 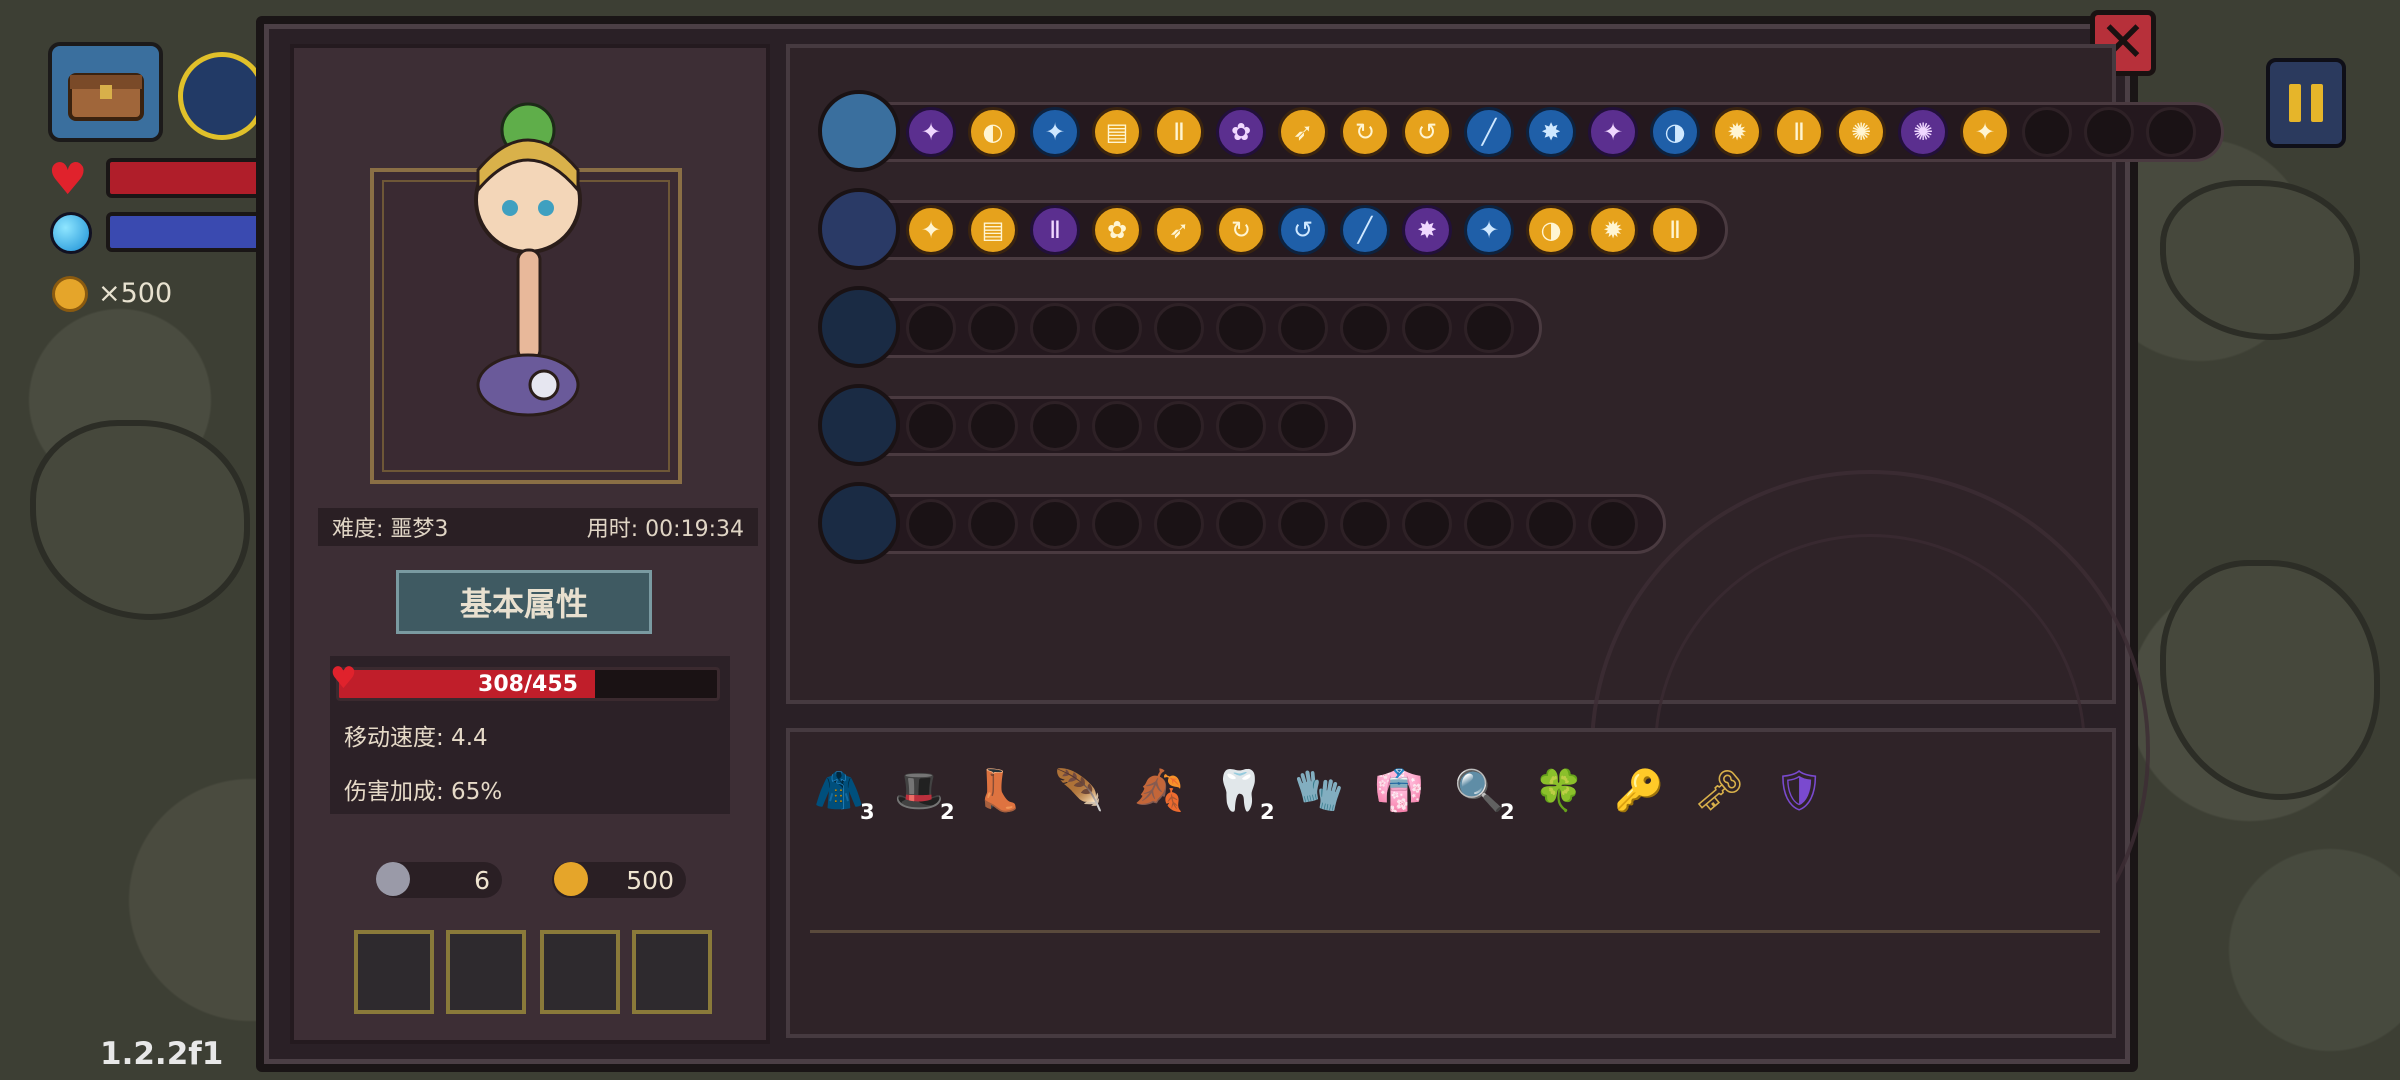 I want to click on mace-icon, so click(x=859, y=523).